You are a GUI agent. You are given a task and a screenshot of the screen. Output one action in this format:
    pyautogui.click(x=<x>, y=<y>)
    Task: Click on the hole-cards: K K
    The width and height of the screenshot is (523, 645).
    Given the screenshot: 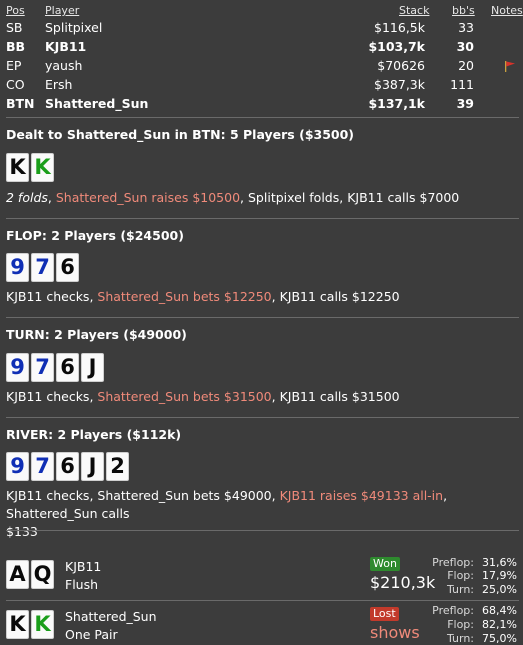 What is the action you would take?
    pyautogui.click(x=30, y=168)
    